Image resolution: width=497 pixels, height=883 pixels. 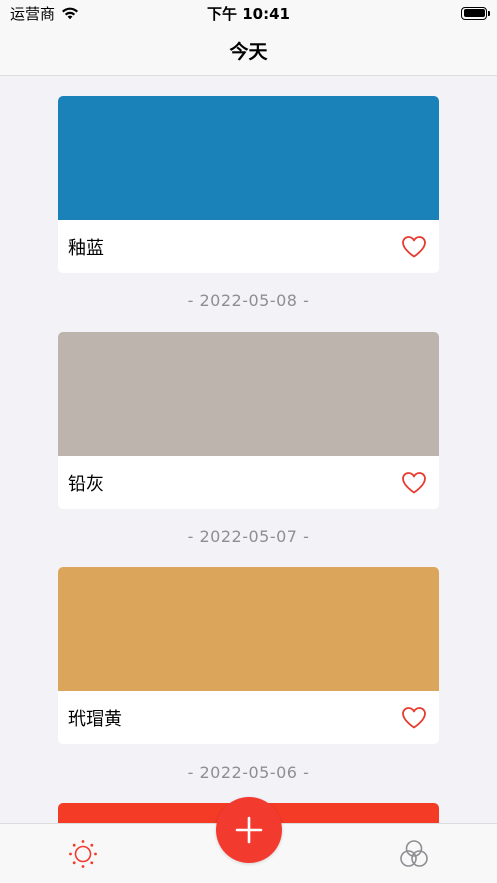 I want to click on color-circles-icon, so click(x=414, y=854).